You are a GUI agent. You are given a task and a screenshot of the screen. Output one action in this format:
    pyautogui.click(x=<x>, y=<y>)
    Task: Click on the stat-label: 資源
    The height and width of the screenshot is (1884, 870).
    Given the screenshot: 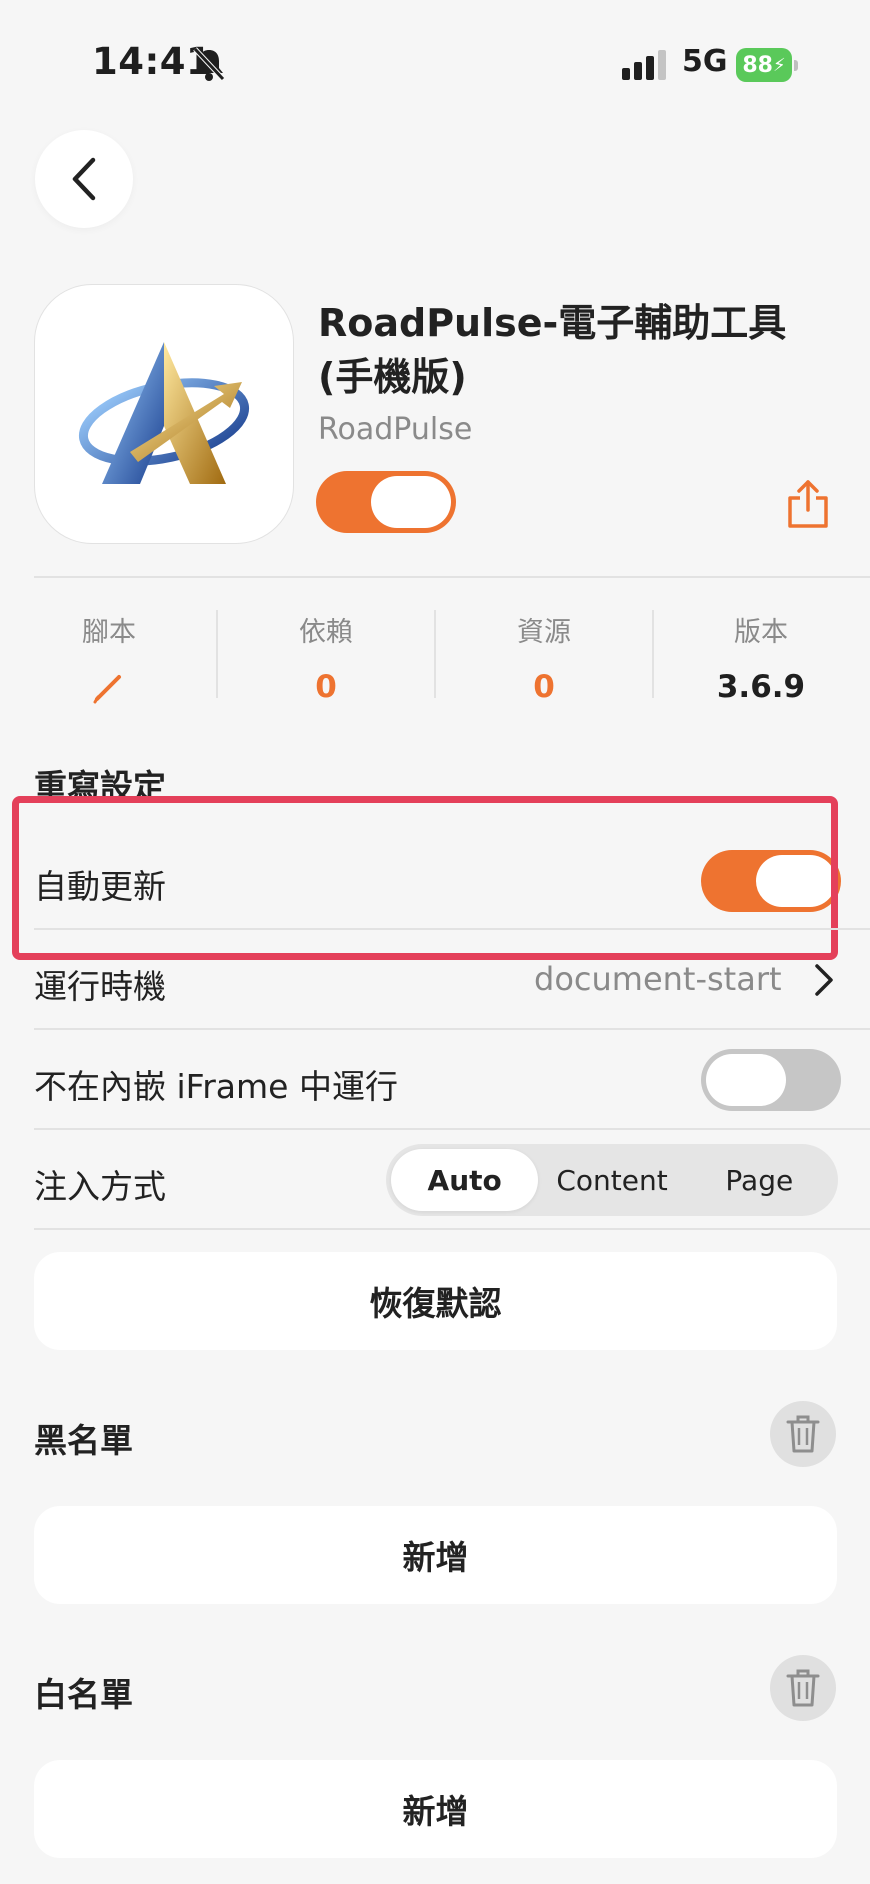 What is the action you would take?
    pyautogui.click(x=544, y=632)
    